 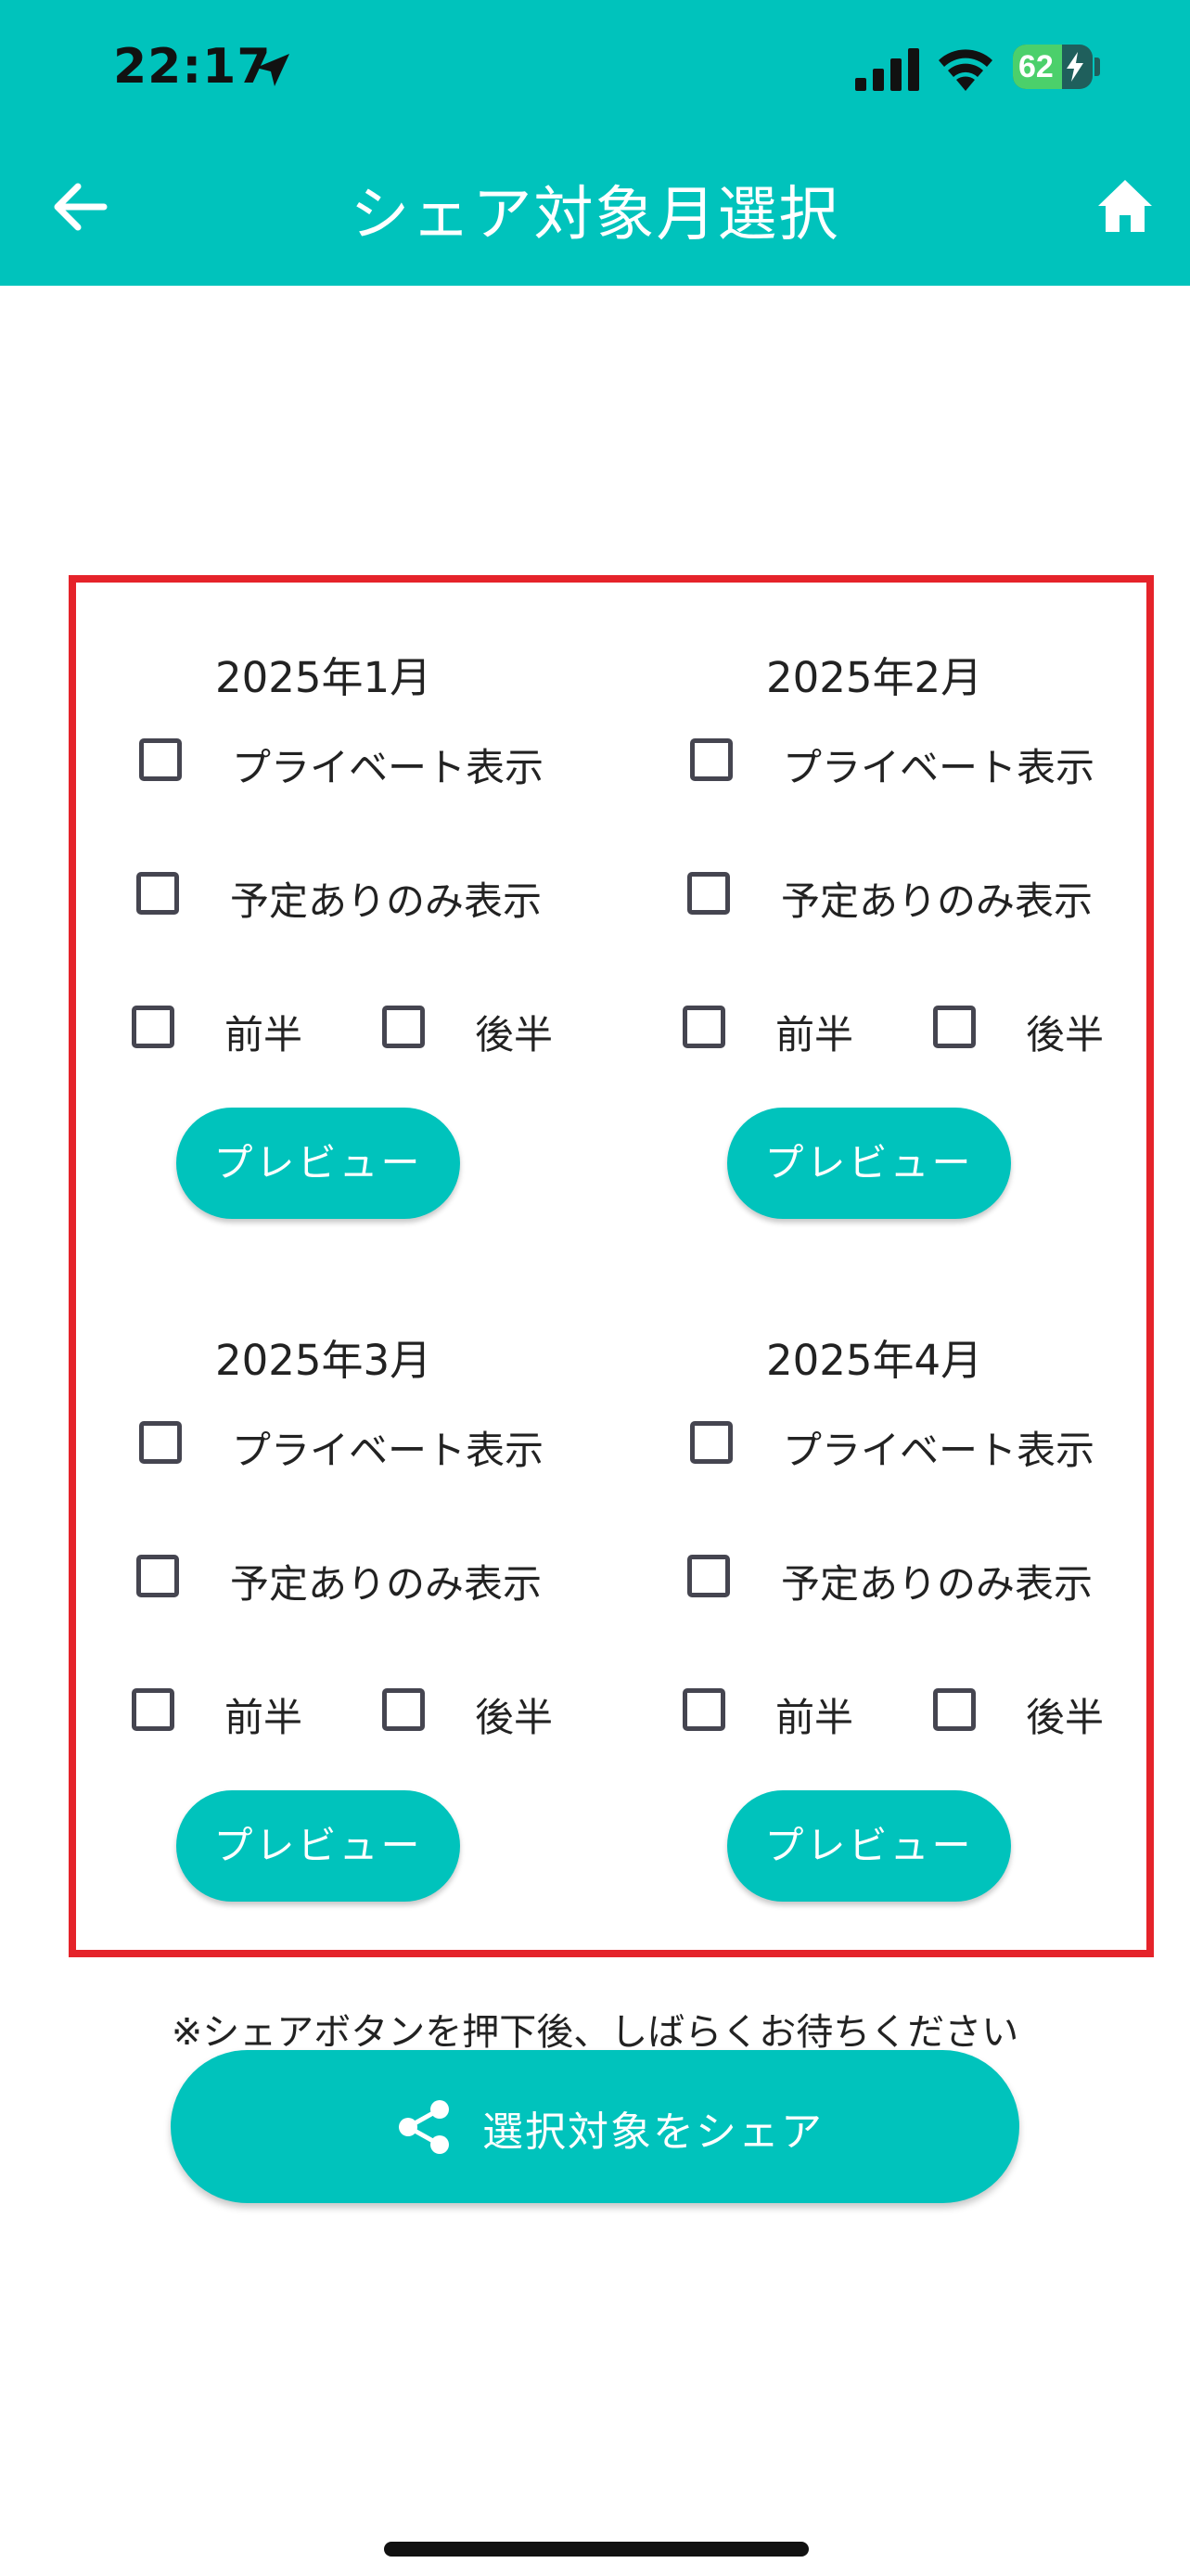 What do you see at coordinates (965, 70) in the screenshot?
I see `wifi-icon` at bounding box center [965, 70].